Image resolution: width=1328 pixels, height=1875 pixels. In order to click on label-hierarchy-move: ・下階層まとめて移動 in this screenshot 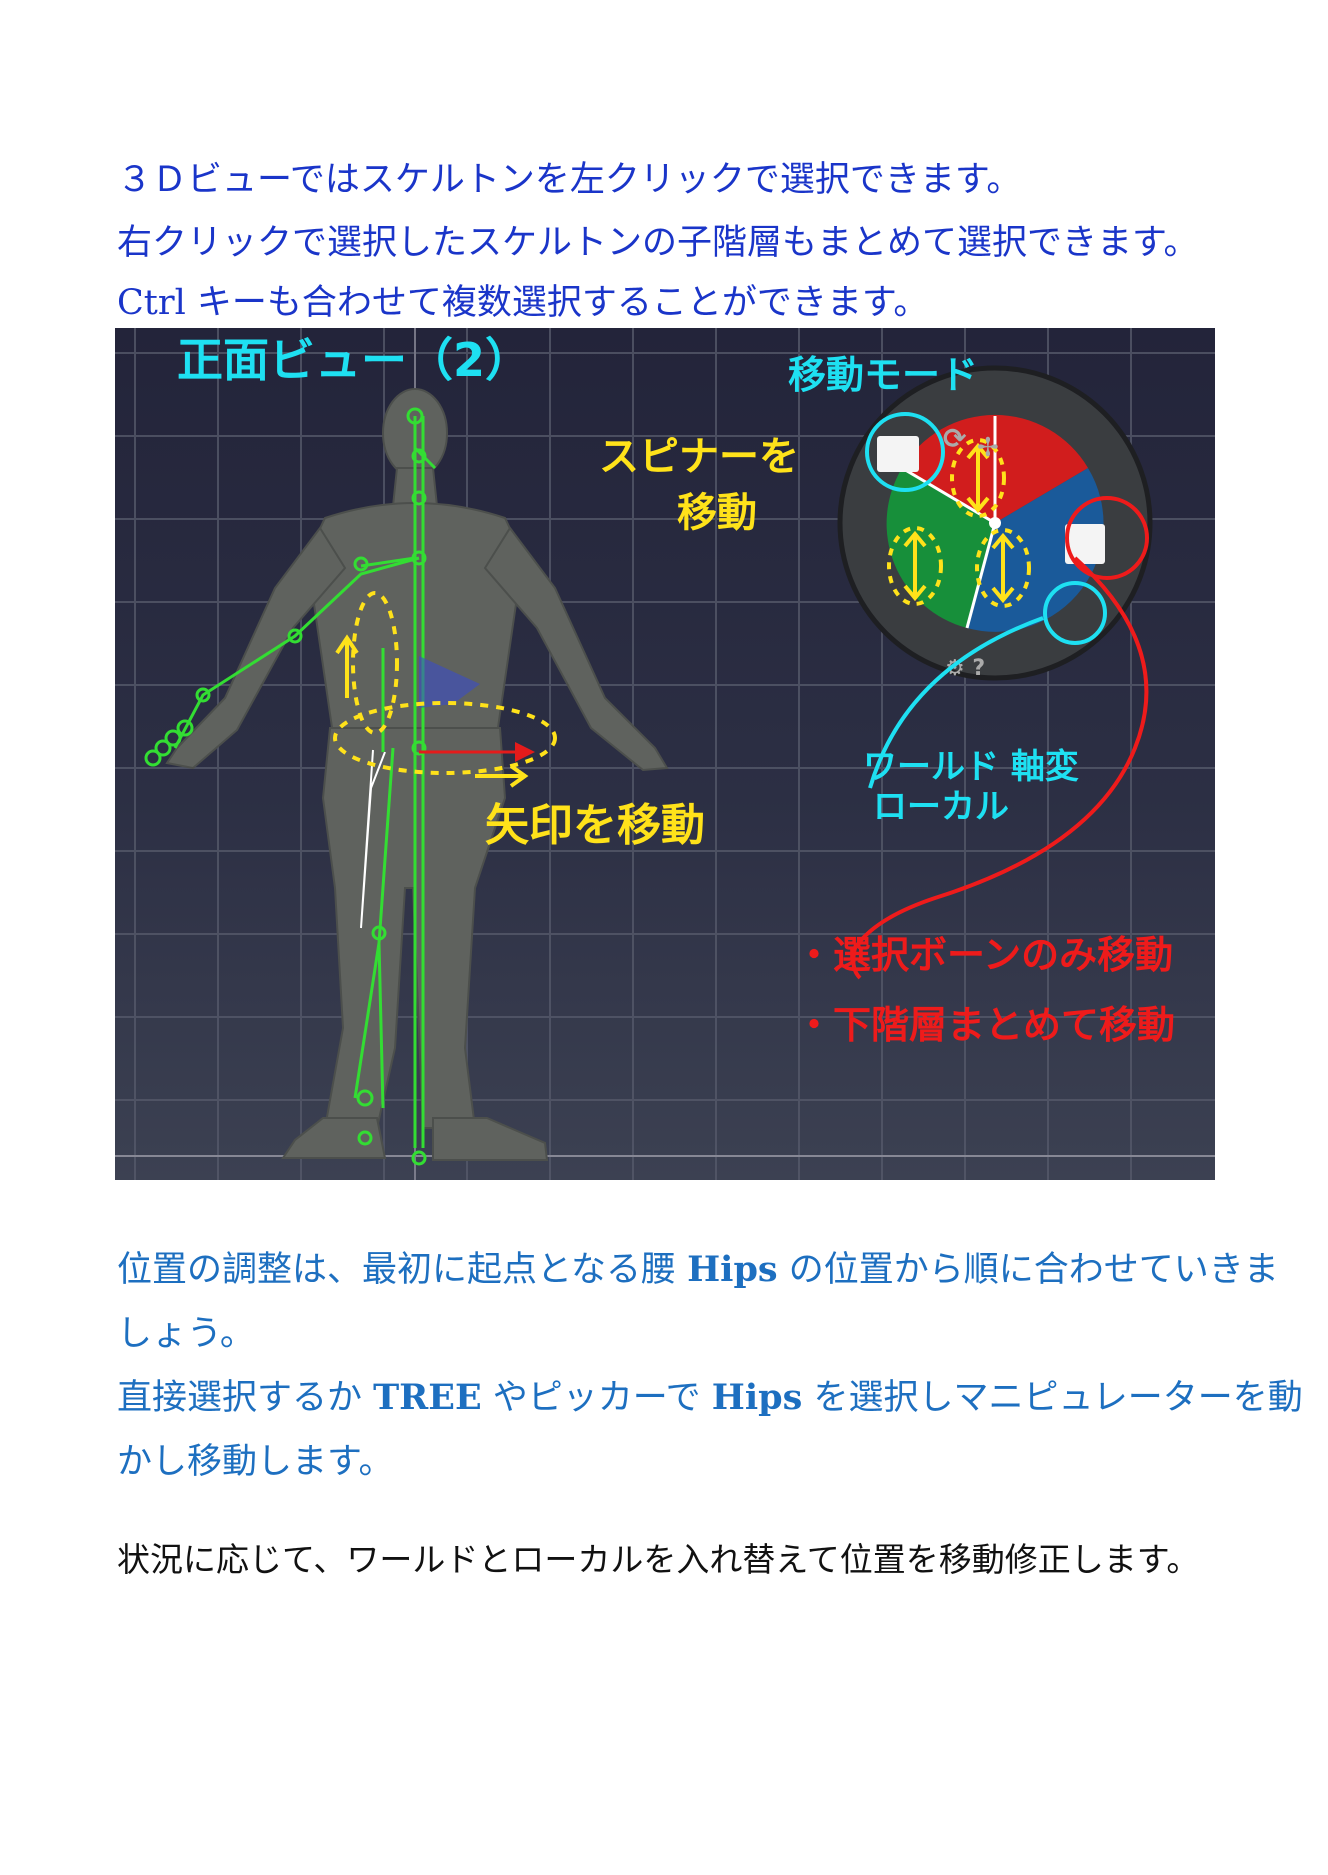, I will do `click(985, 1025)`.